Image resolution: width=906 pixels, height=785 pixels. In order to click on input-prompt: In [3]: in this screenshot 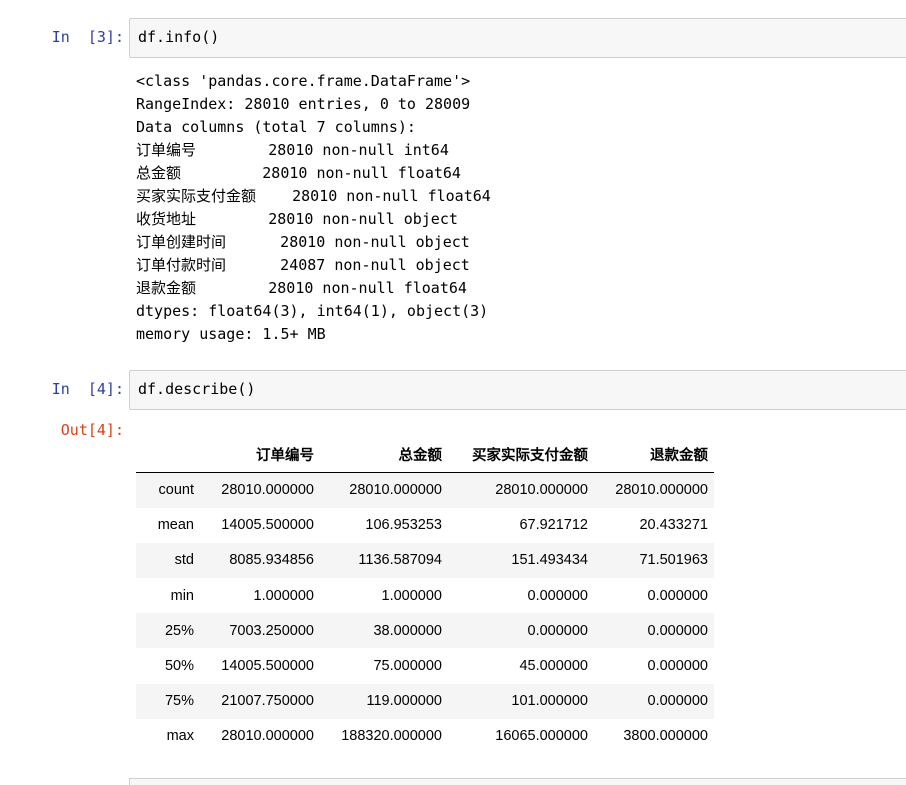, I will do `click(87, 37)`.